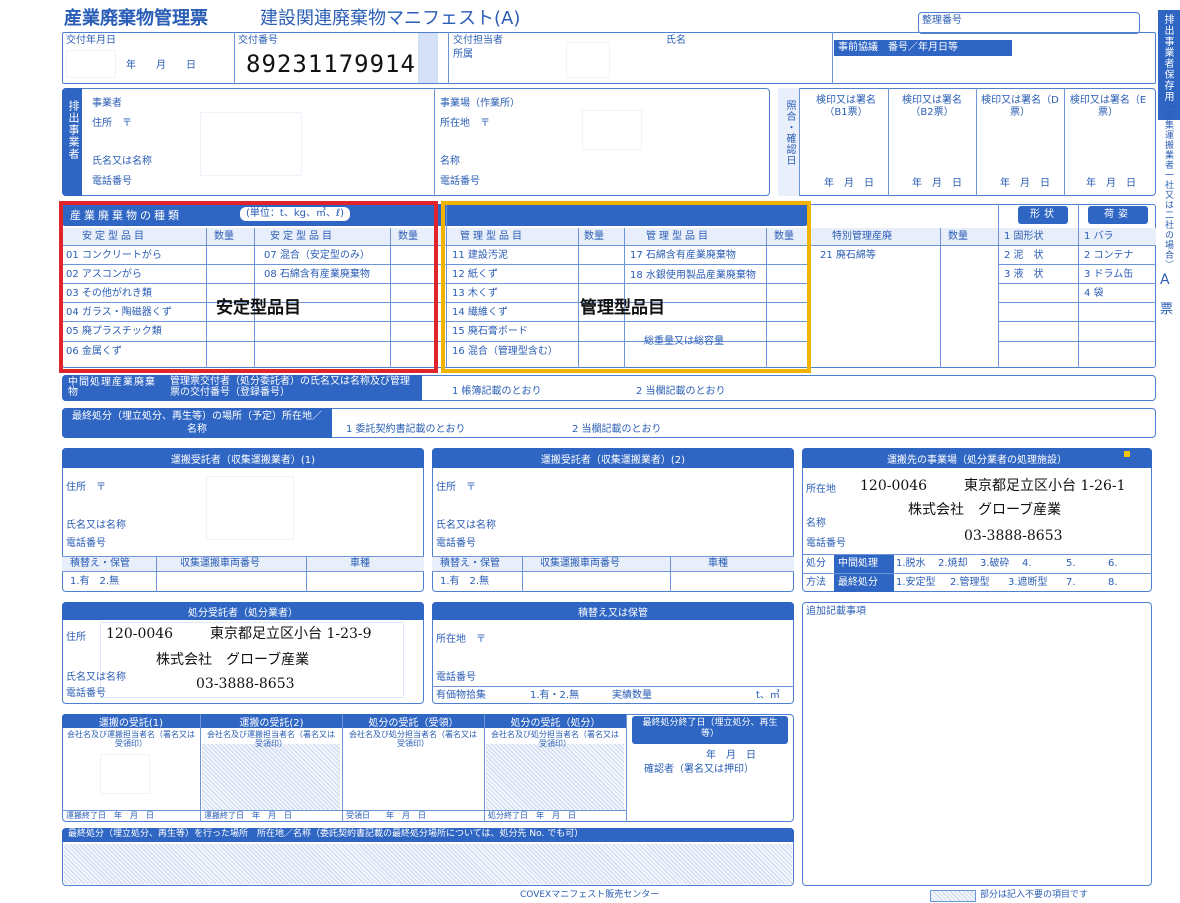 This screenshot has height=903, width=1180. Describe the element at coordinates (731, 756) in the screenshot. I see `final-done-date: 年 月 日` at that location.